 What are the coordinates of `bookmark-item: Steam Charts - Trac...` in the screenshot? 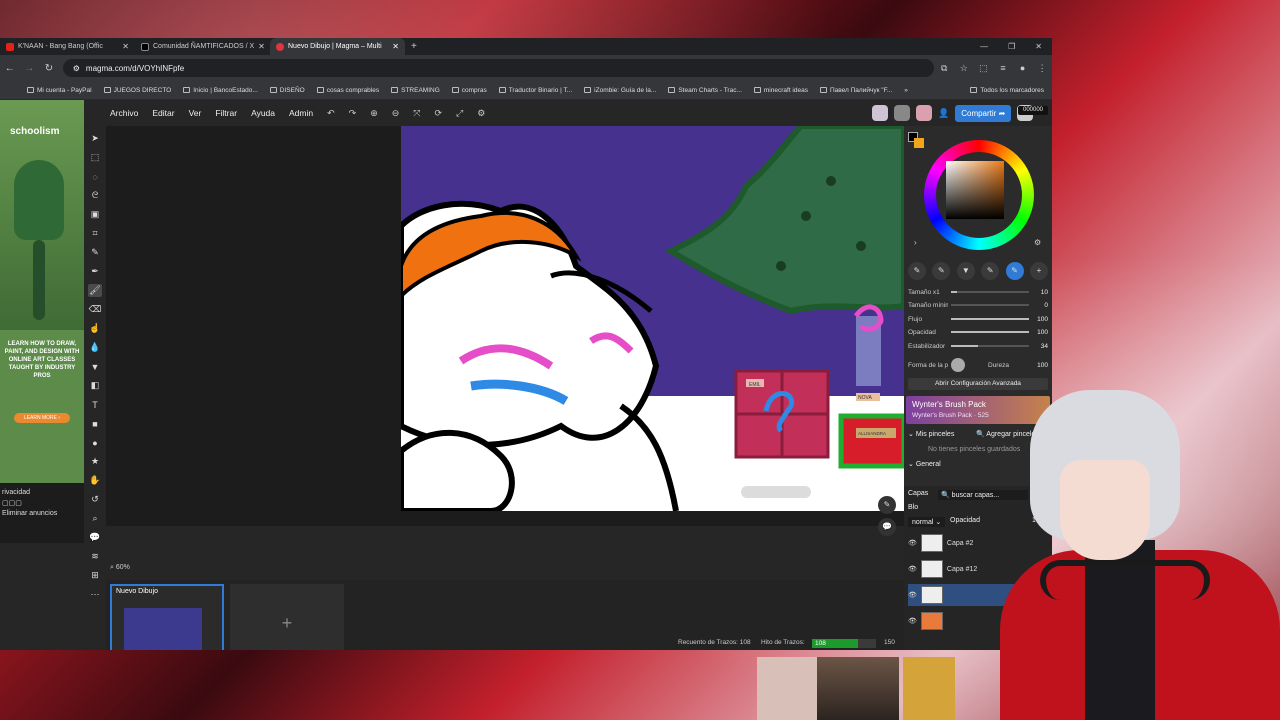 It's located at (705, 90).